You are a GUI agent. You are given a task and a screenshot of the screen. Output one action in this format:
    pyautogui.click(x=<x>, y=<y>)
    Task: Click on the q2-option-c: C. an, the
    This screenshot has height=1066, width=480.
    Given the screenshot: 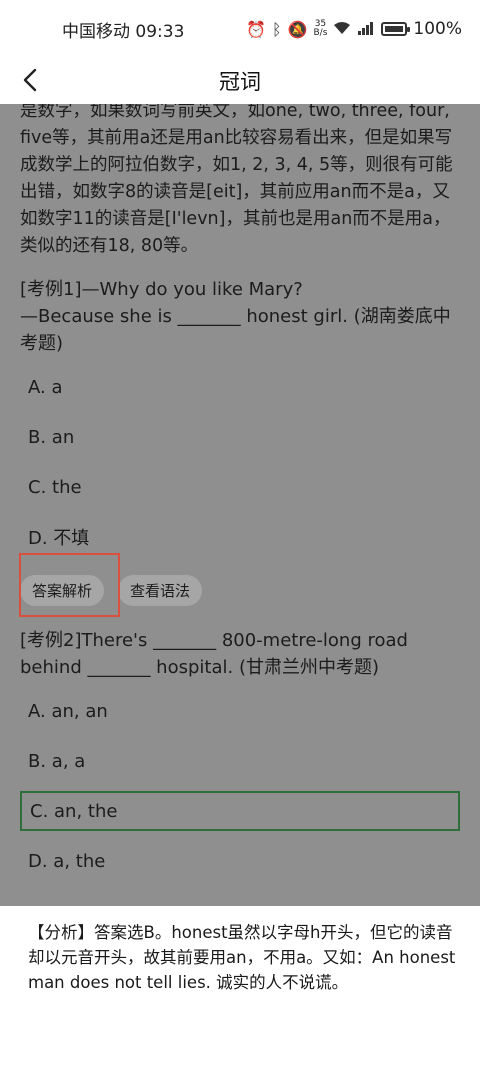 What is the action you would take?
    pyautogui.click(x=240, y=811)
    